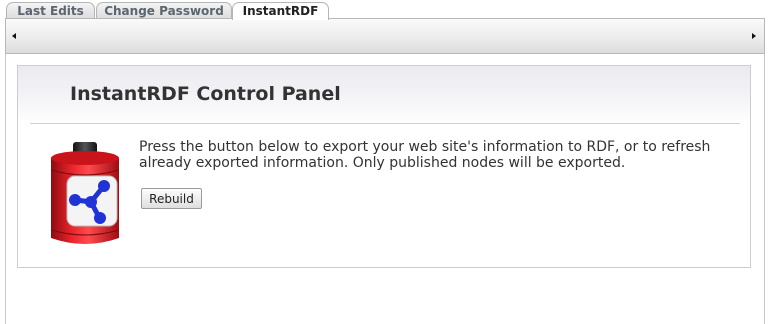 The width and height of the screenshot is (770, 324). What do you see at coordinates (205, 94) in the screenshot?
I see `panel-title: InstantRDF Control Panel` at bounding box center [205, 94].